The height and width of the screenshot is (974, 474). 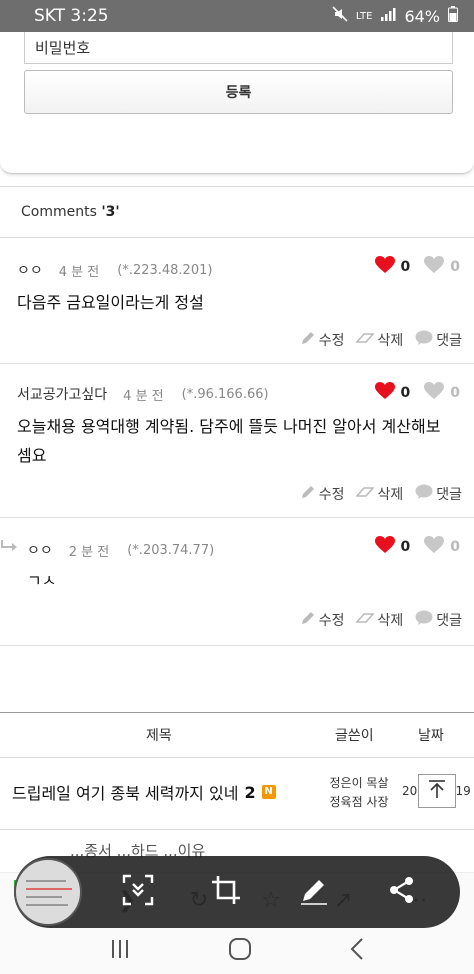 What do you see at coordinates (237, 212) in the screenshot?
I see `comments-header: Comments '3'` at bounding box center [237, 212].